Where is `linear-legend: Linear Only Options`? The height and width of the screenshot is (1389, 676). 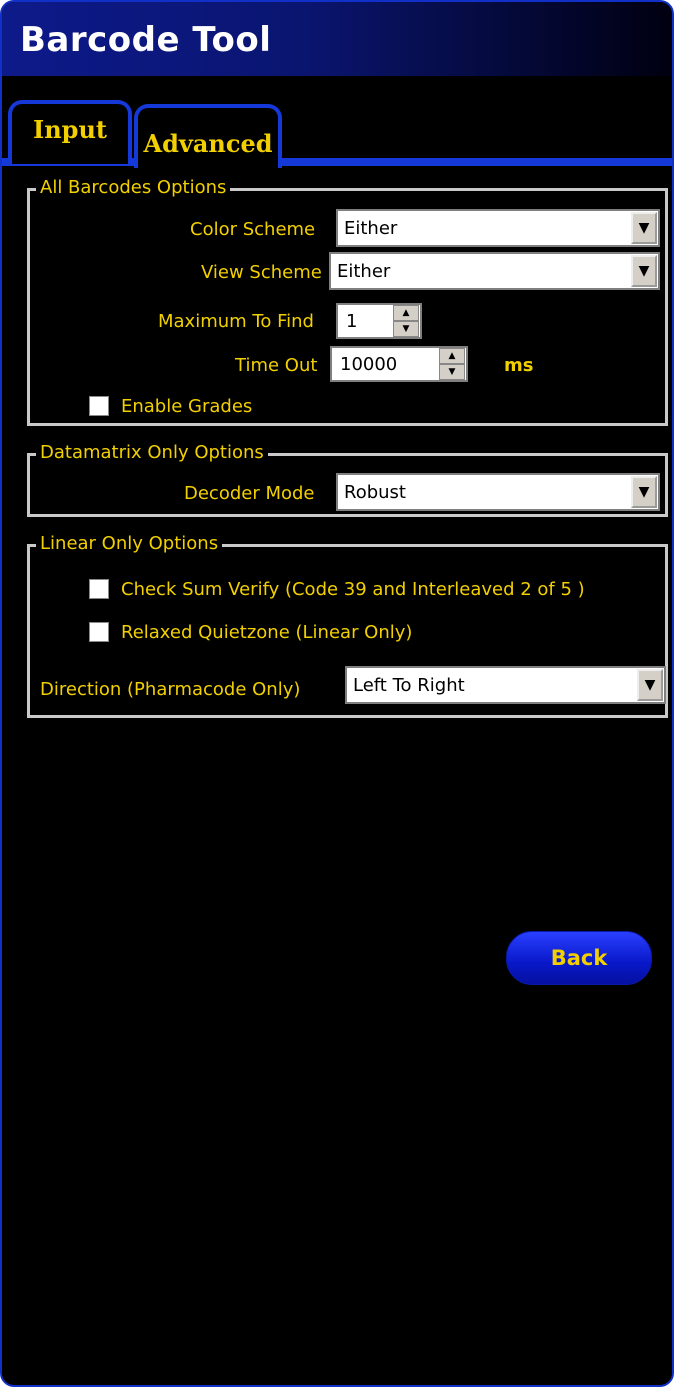
linear-legend: Linear Only Options is located at coordinates (129, 544).